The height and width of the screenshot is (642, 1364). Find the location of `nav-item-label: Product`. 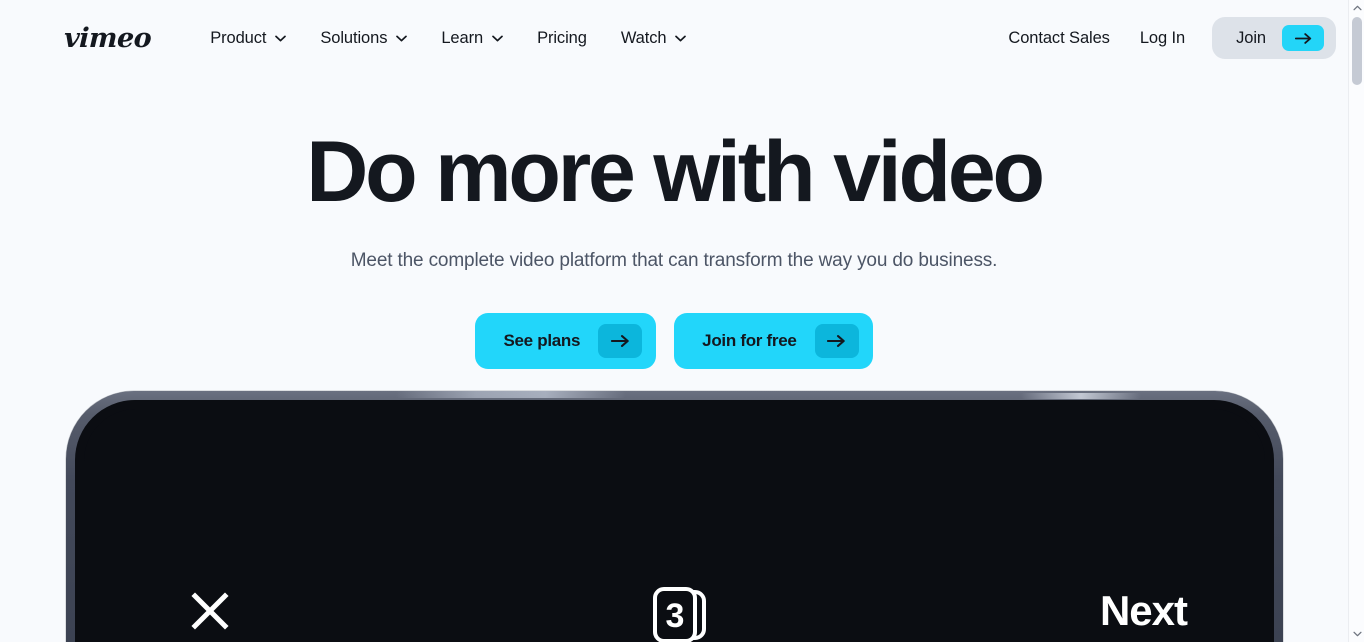

nav-item-label: Product is located at coordinates (238, 37).